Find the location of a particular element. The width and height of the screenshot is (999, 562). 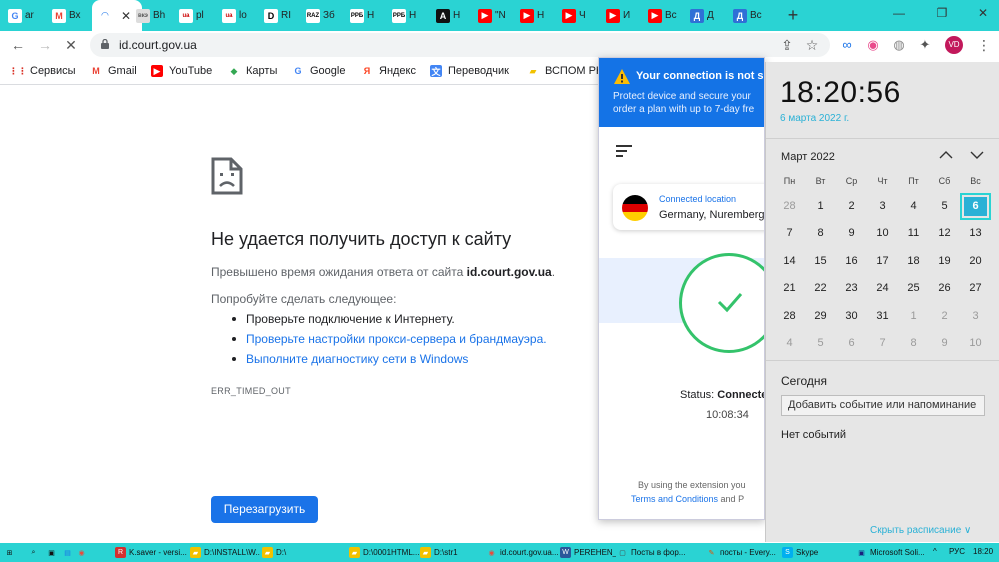

calendar-day: 20 is located at coordinates (975, 261).